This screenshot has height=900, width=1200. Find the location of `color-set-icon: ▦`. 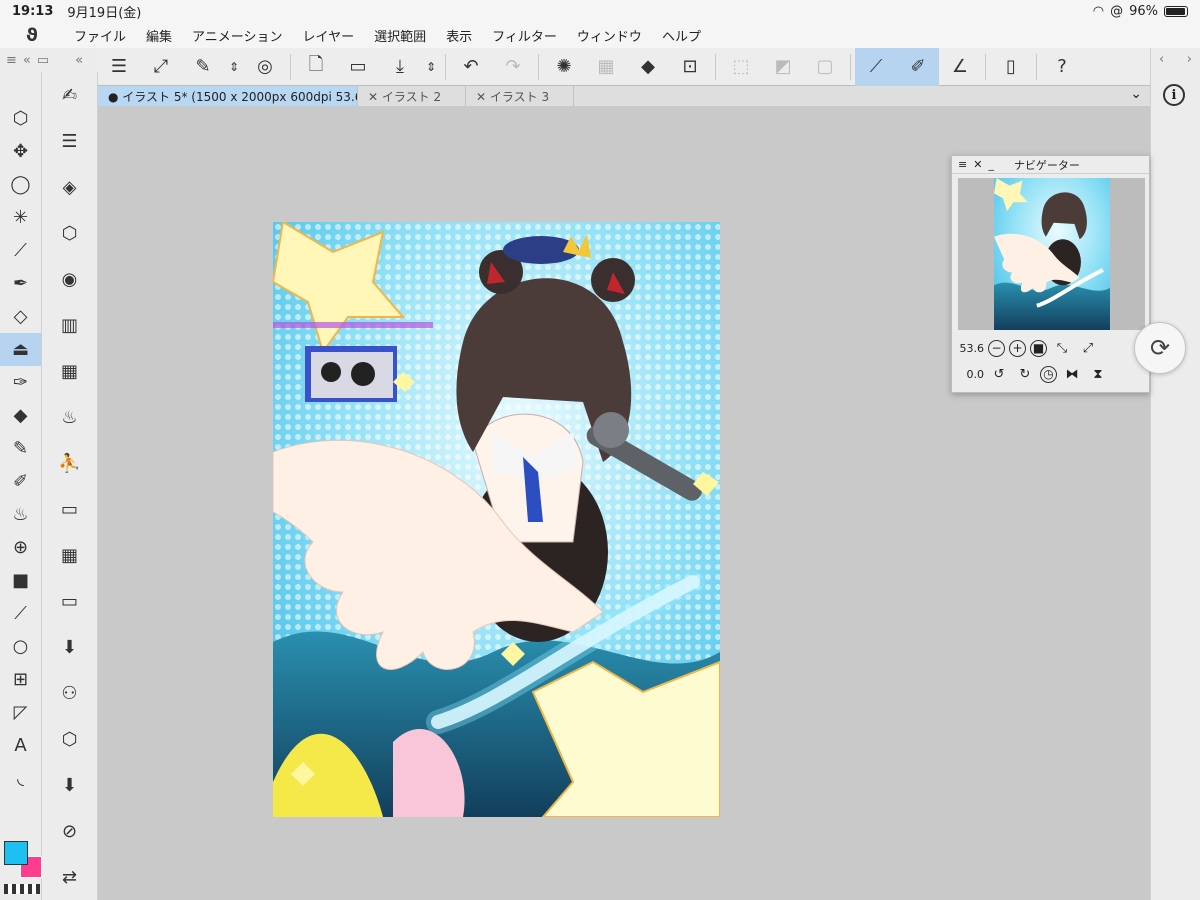

color-set-icon: ▦ is located at coordinates (69, 371).